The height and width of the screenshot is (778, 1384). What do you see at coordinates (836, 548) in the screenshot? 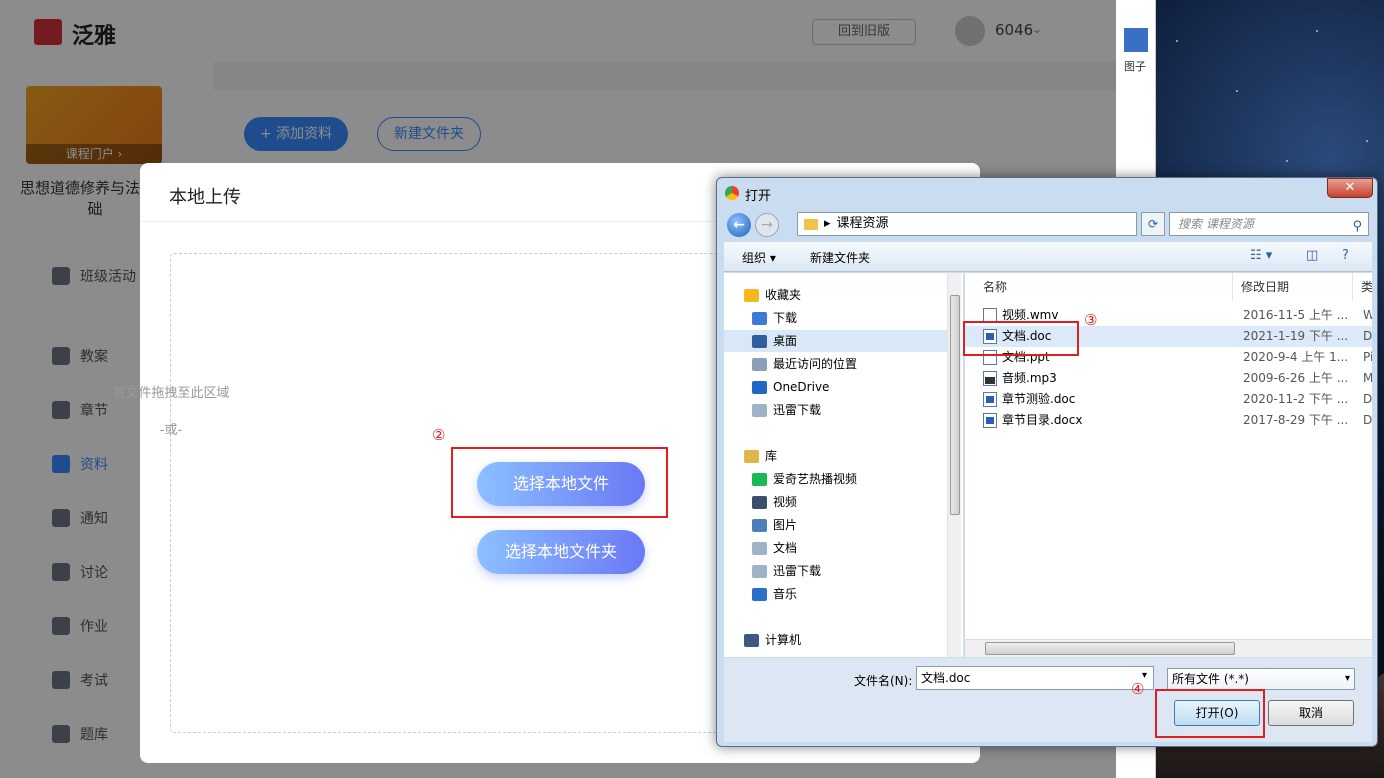
I see `nav-tree-item: 文档` at bounding box center [836, 548].